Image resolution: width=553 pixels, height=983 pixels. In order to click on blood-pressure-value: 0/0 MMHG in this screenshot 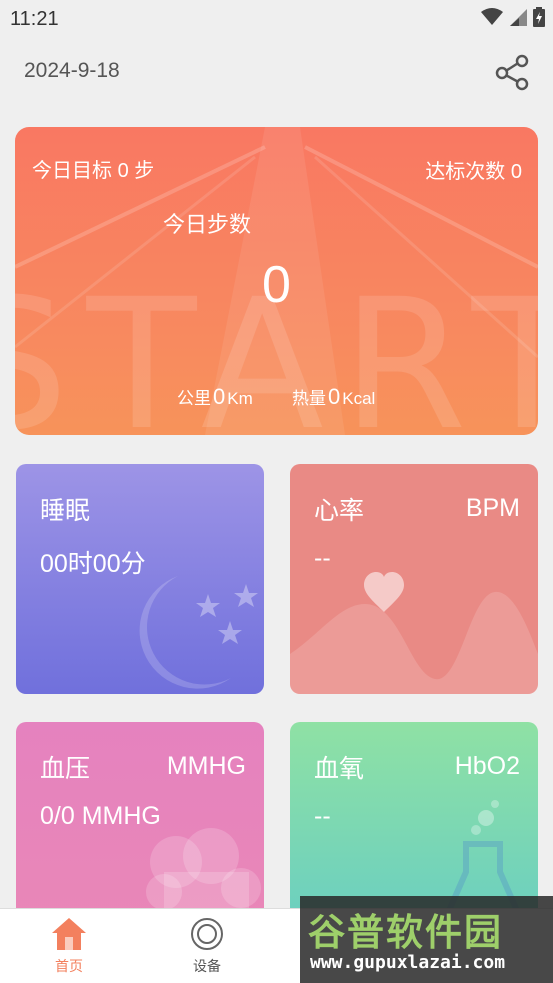, I will do `click(100, 816)`.